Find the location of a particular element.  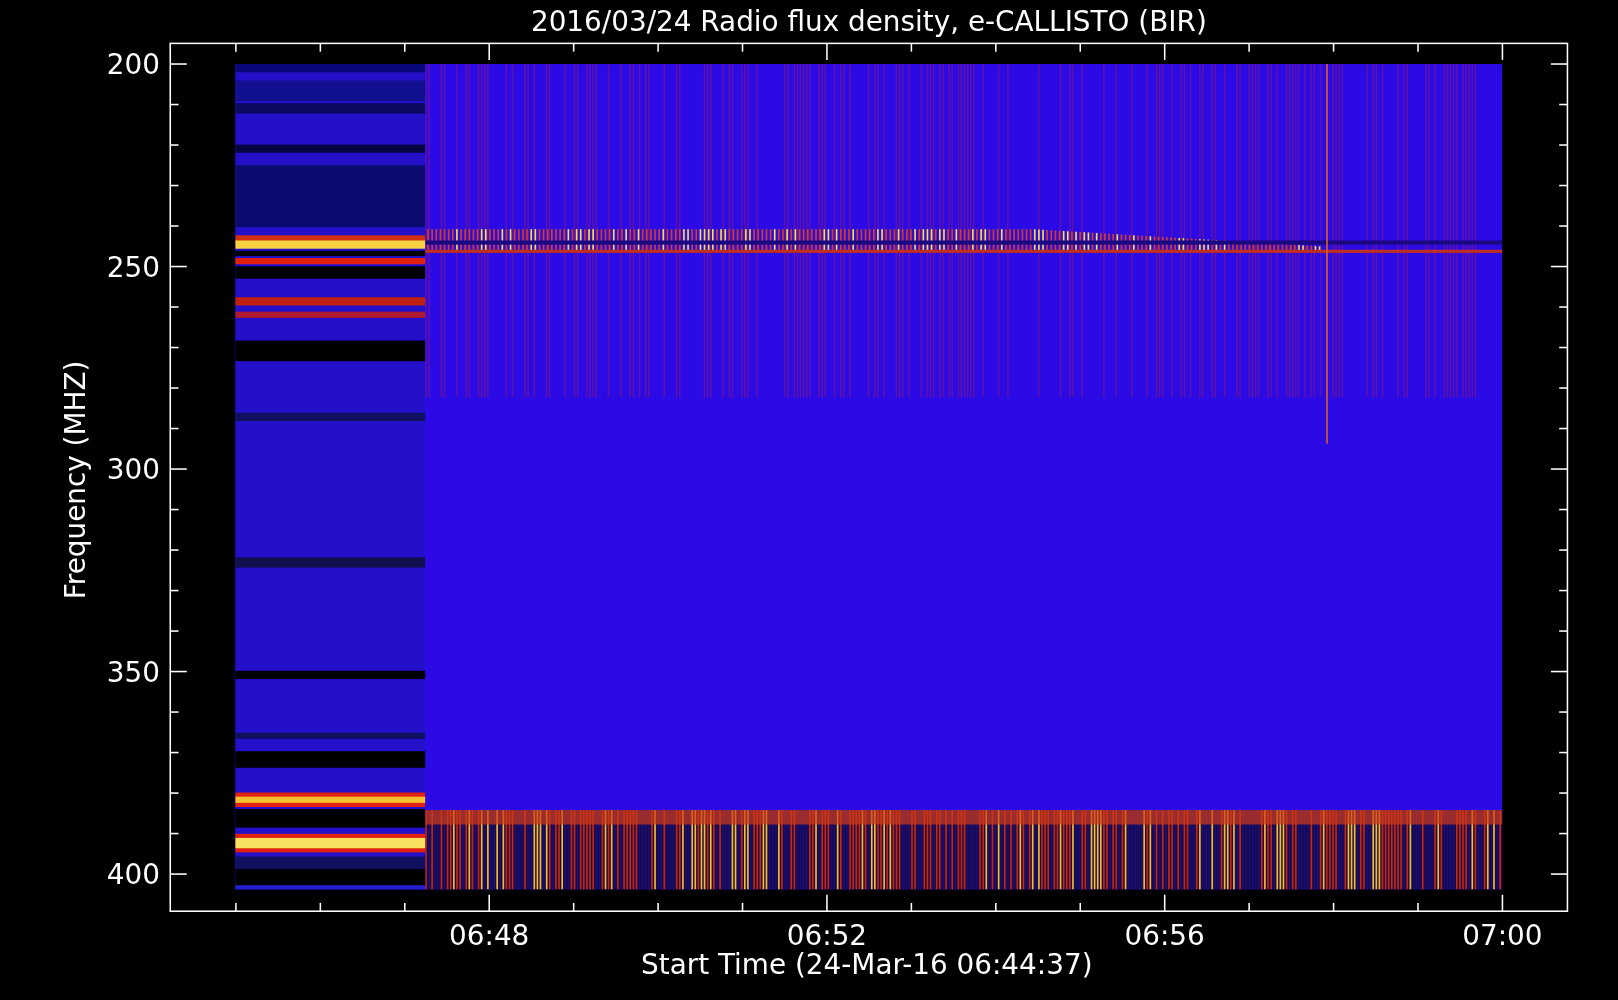

chart-title: 2016/03/24 Radio flux density, e-CALLISTO (BIR) is located at coordinates (868, 21).